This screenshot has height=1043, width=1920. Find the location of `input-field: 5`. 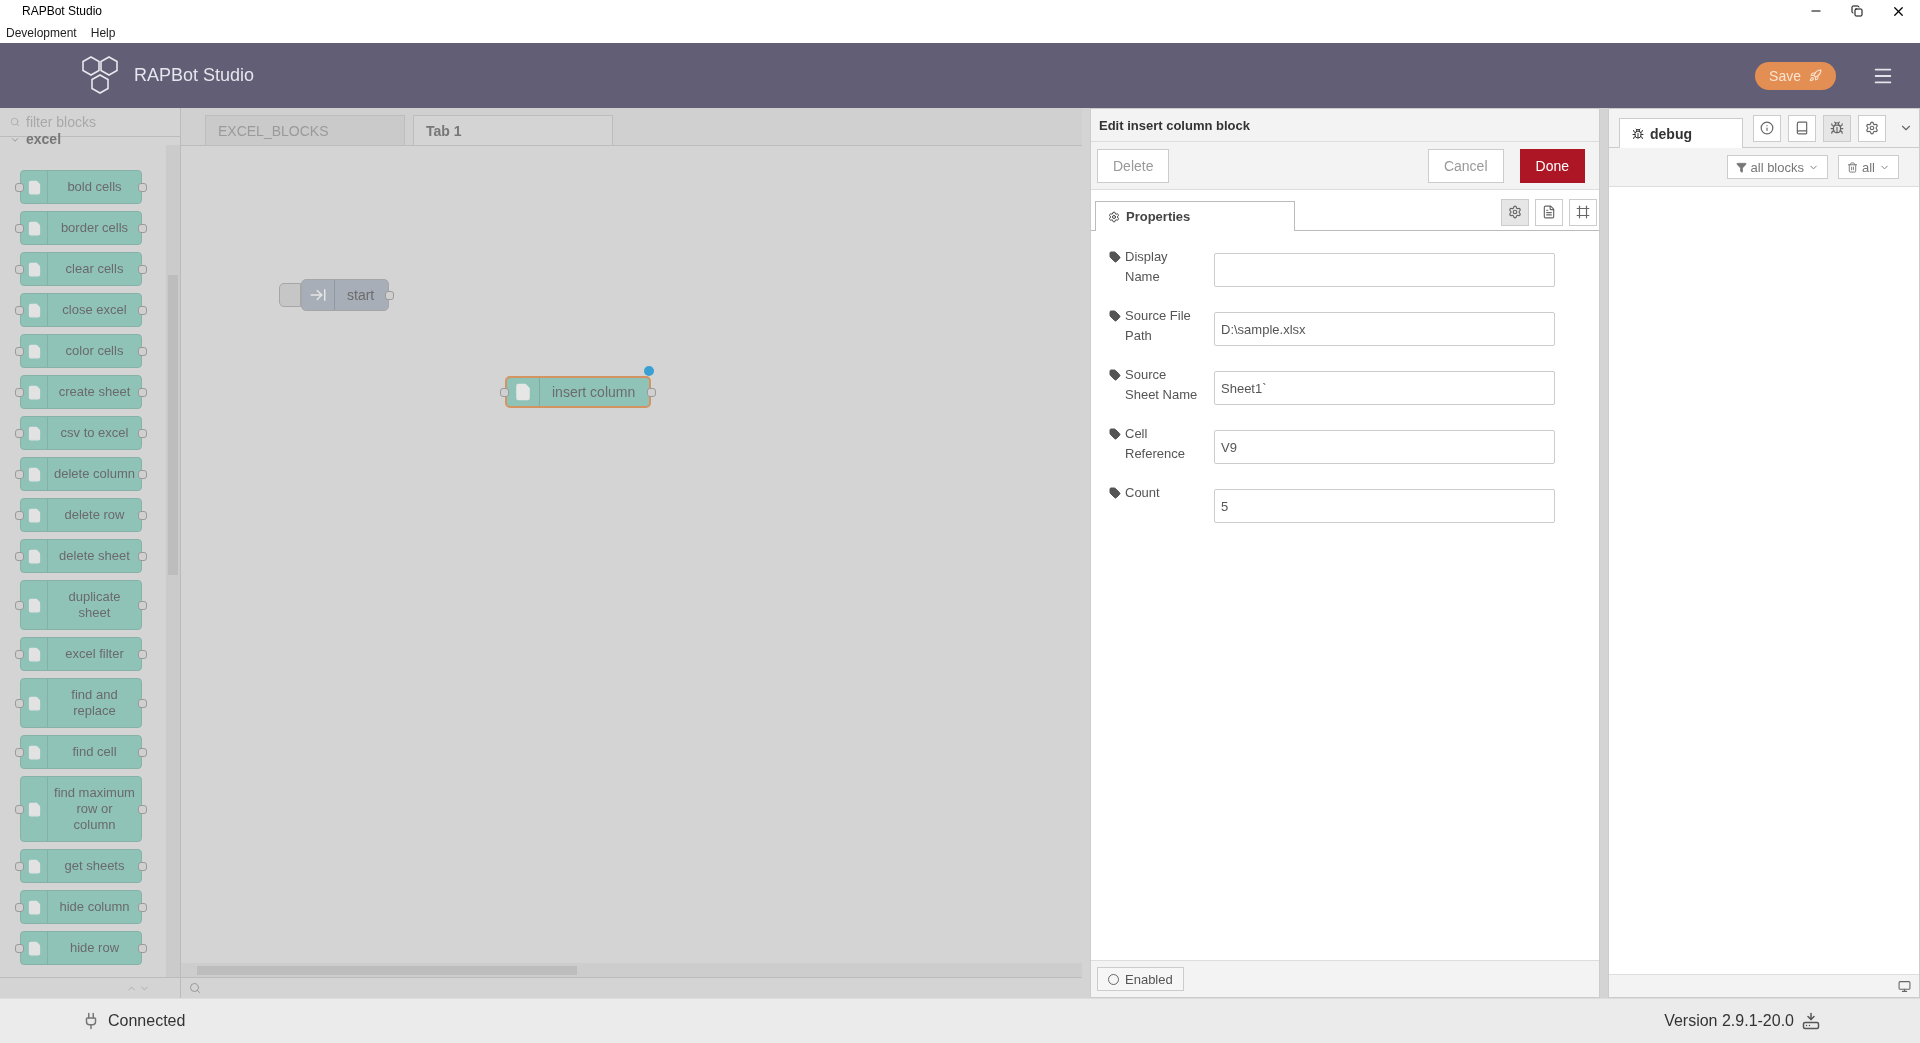

input-field: 5 is located at coordinates (1384, 506).